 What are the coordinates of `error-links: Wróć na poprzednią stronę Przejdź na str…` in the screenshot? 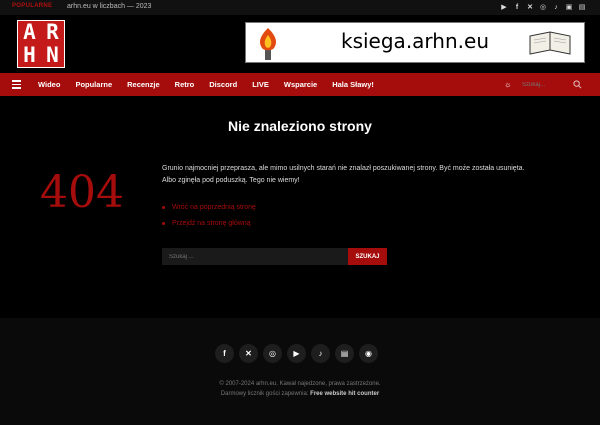 It's located at (209, 220).